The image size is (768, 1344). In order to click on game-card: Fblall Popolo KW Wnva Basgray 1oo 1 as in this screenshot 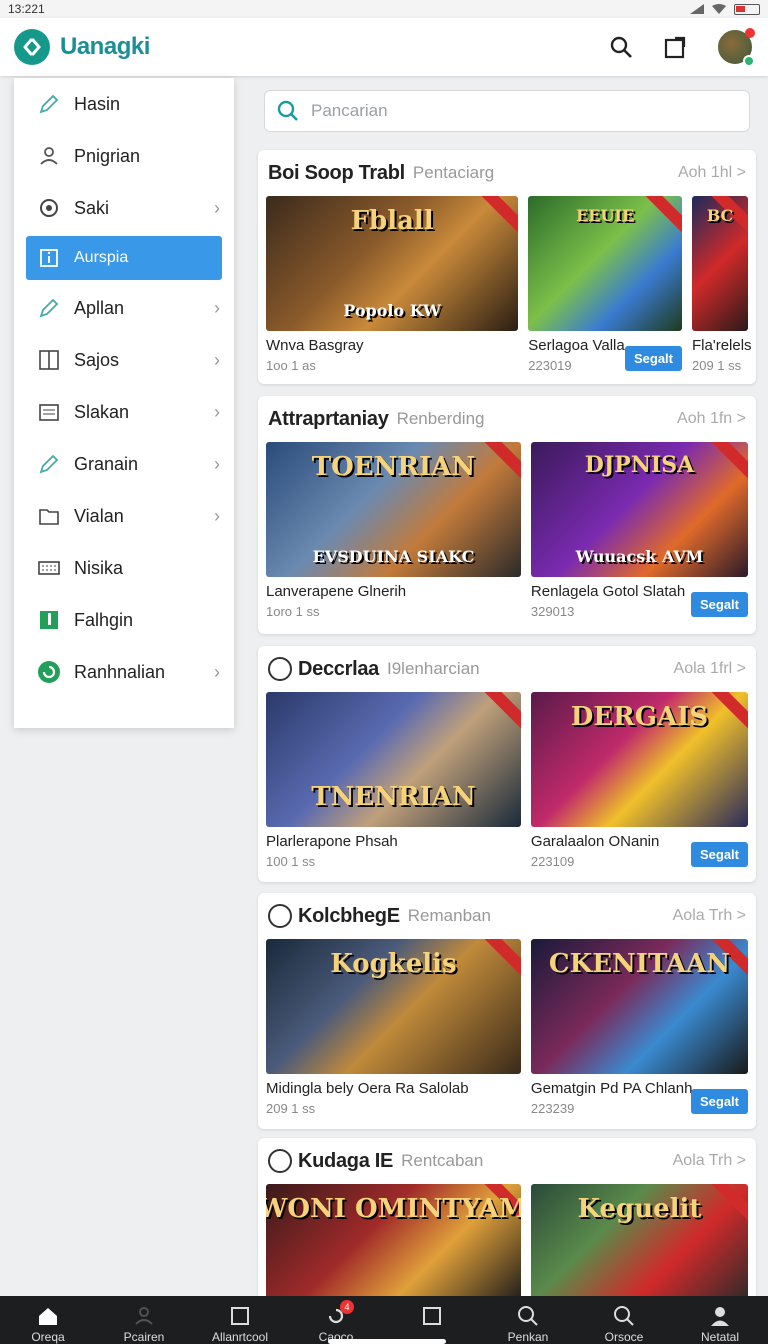, I will do `click(392, 284)`.